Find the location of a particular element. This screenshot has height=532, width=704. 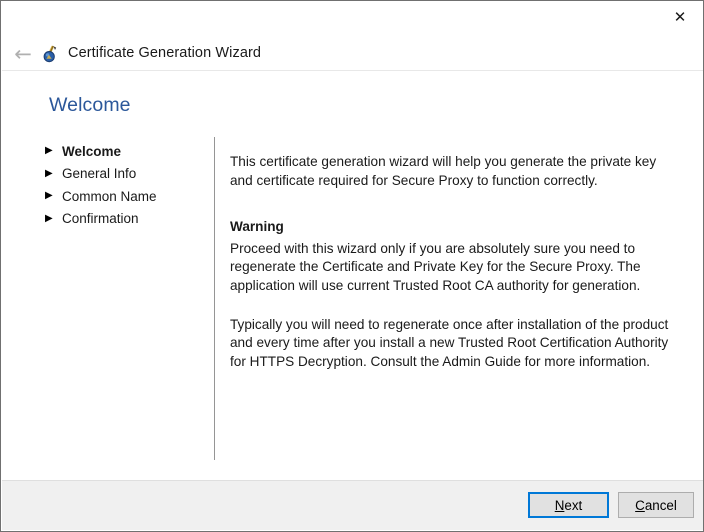

page-title: Welcome is located at coordinates (90, 105).